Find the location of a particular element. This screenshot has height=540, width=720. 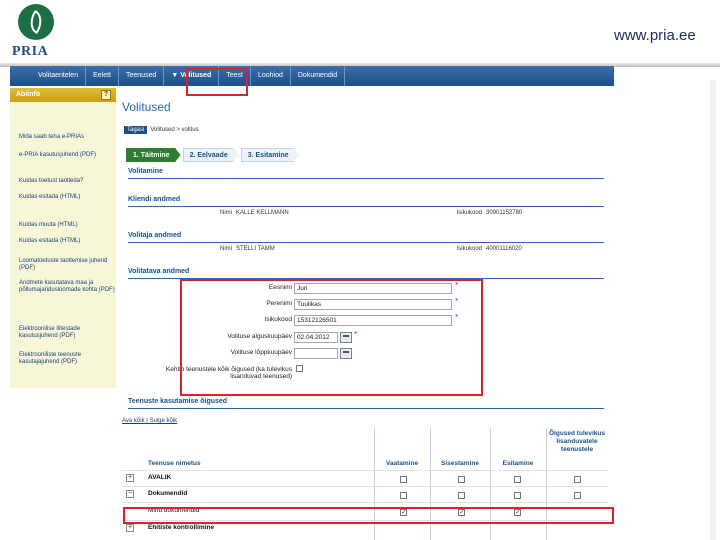

nav-item-teenused: Teenused is located at coordinates (142, 76).